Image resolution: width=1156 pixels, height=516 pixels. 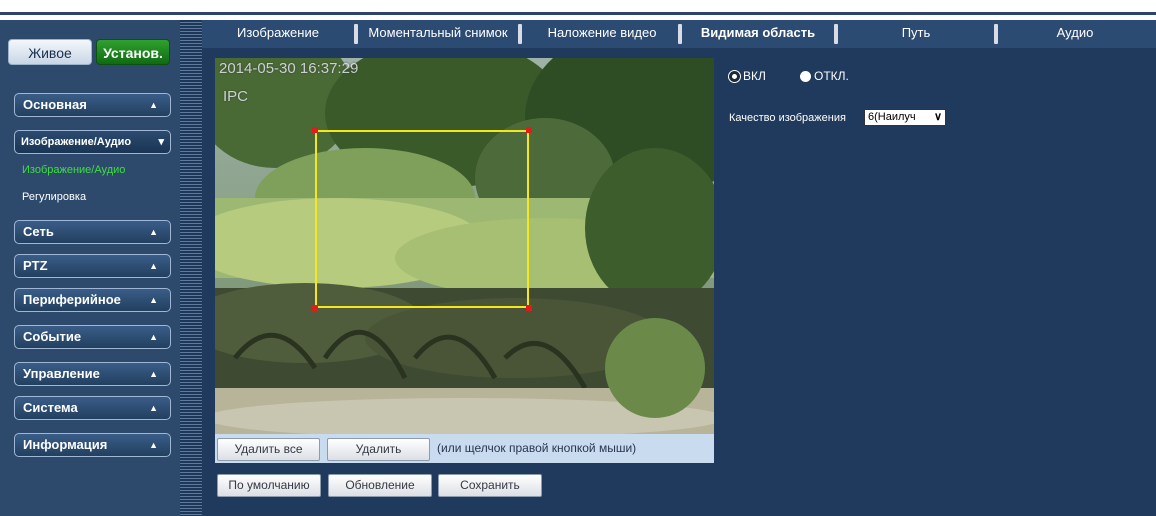 What do you see at coordinates (92, 337) in the screenshot?
I see `menu-event: Событие ▲` at bounding box center [92, 337].